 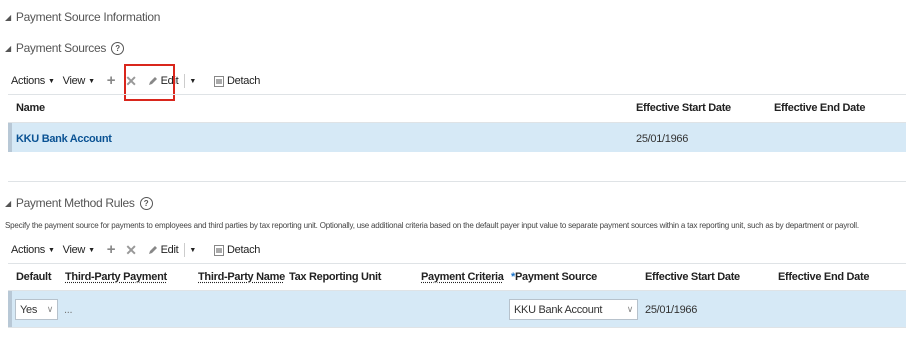 What do you see at coordinates (462, 277) in the screenshot?
I see `column-header-payment-criteria: Payment Criteria` at bounding box center [462, 277].